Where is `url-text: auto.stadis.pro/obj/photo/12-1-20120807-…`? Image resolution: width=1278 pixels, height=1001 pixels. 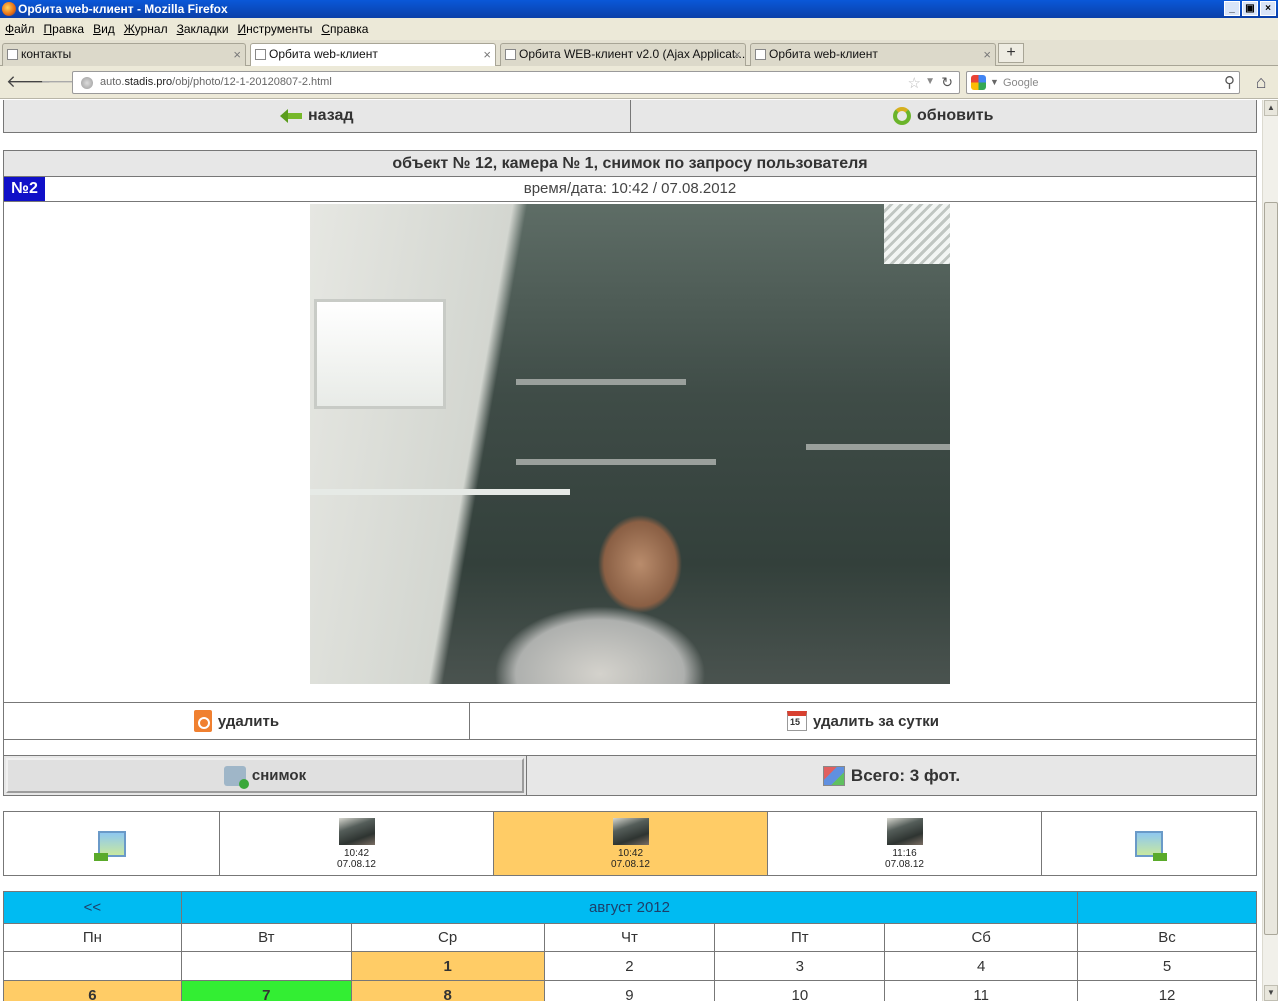 url-text: auto.stadis.pro/obj/photo/12-1-20120807-… is located at coordinates (216, 82).